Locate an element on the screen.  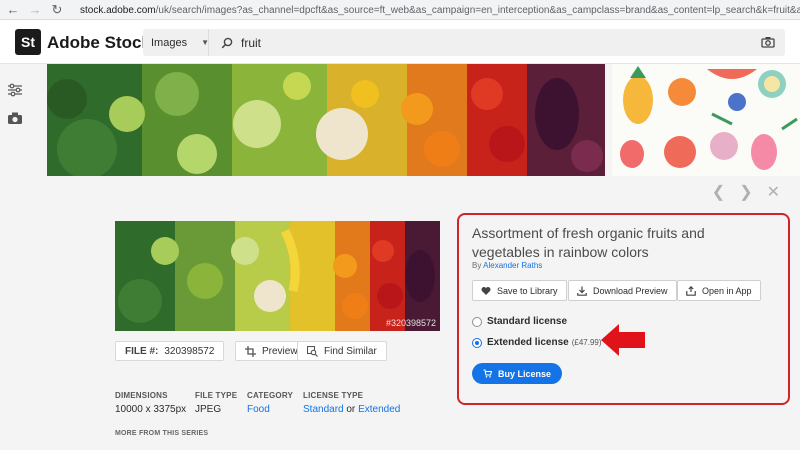
logo-badge: St is located at coordinates (28, 42).